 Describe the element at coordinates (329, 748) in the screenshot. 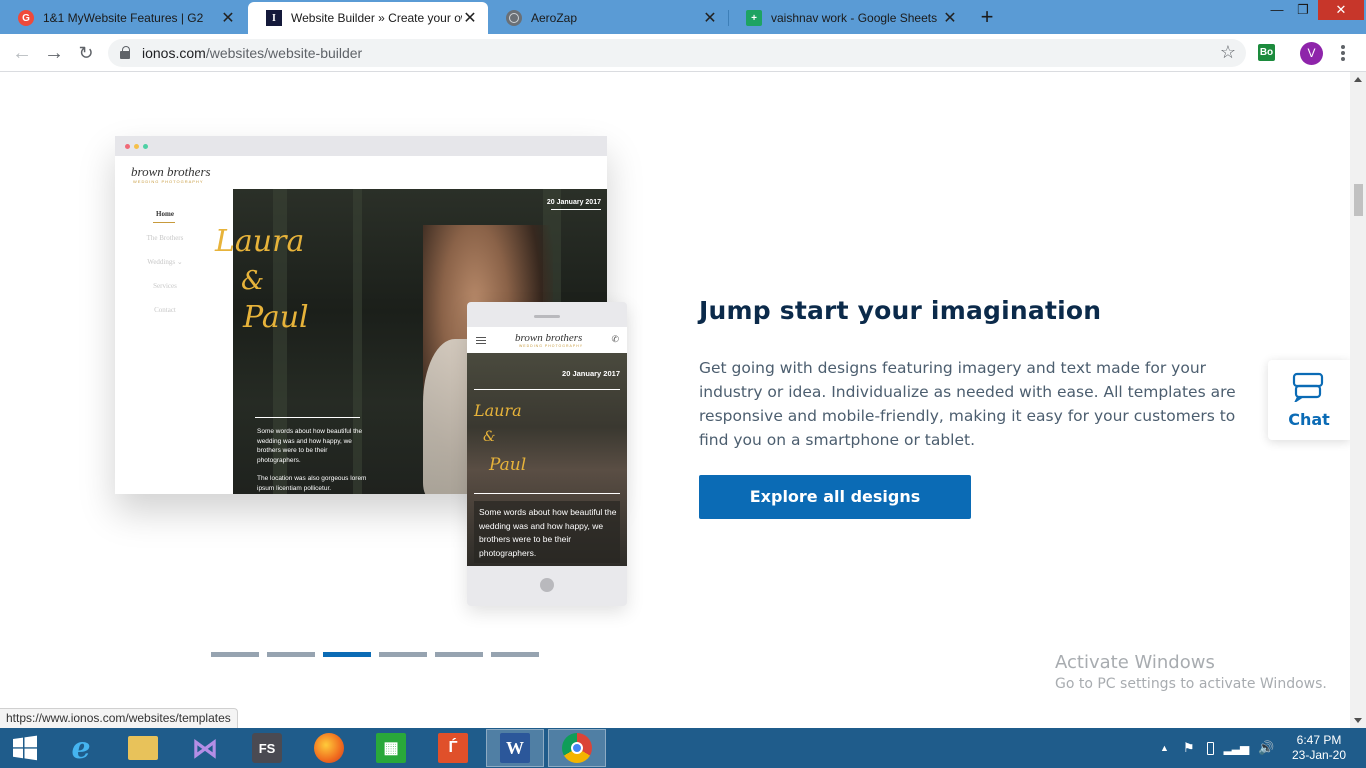

I see `taskbar-firefox` at that location.